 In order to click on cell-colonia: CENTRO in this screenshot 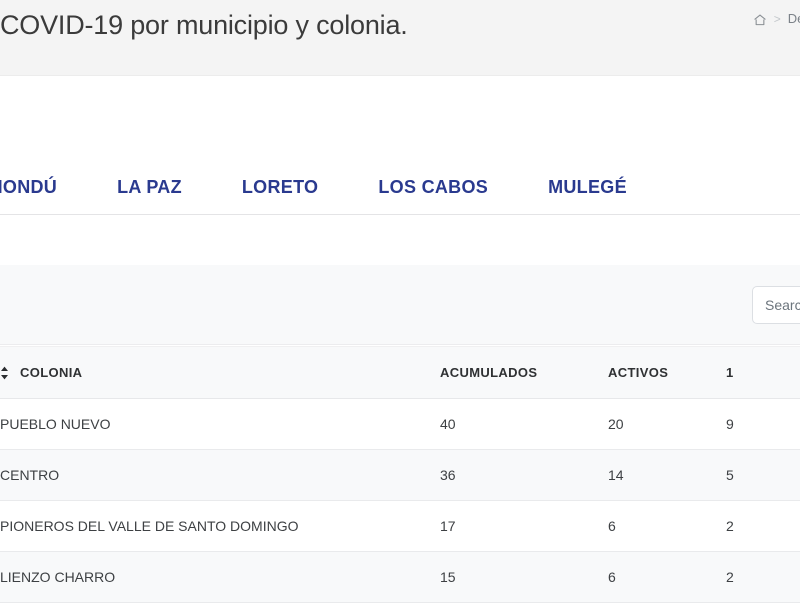, I will do `click(220, 475)`.